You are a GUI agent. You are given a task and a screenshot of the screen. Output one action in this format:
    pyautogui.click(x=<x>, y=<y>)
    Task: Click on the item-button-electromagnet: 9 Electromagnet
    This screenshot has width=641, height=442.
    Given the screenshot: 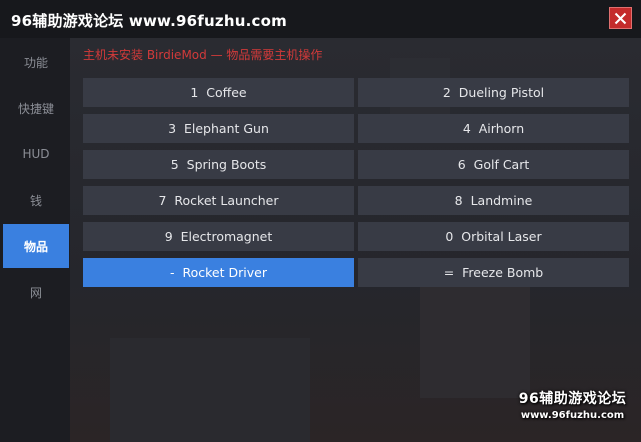 What is the action you would take?
    pyautogui.click(x=218, y=236)
    